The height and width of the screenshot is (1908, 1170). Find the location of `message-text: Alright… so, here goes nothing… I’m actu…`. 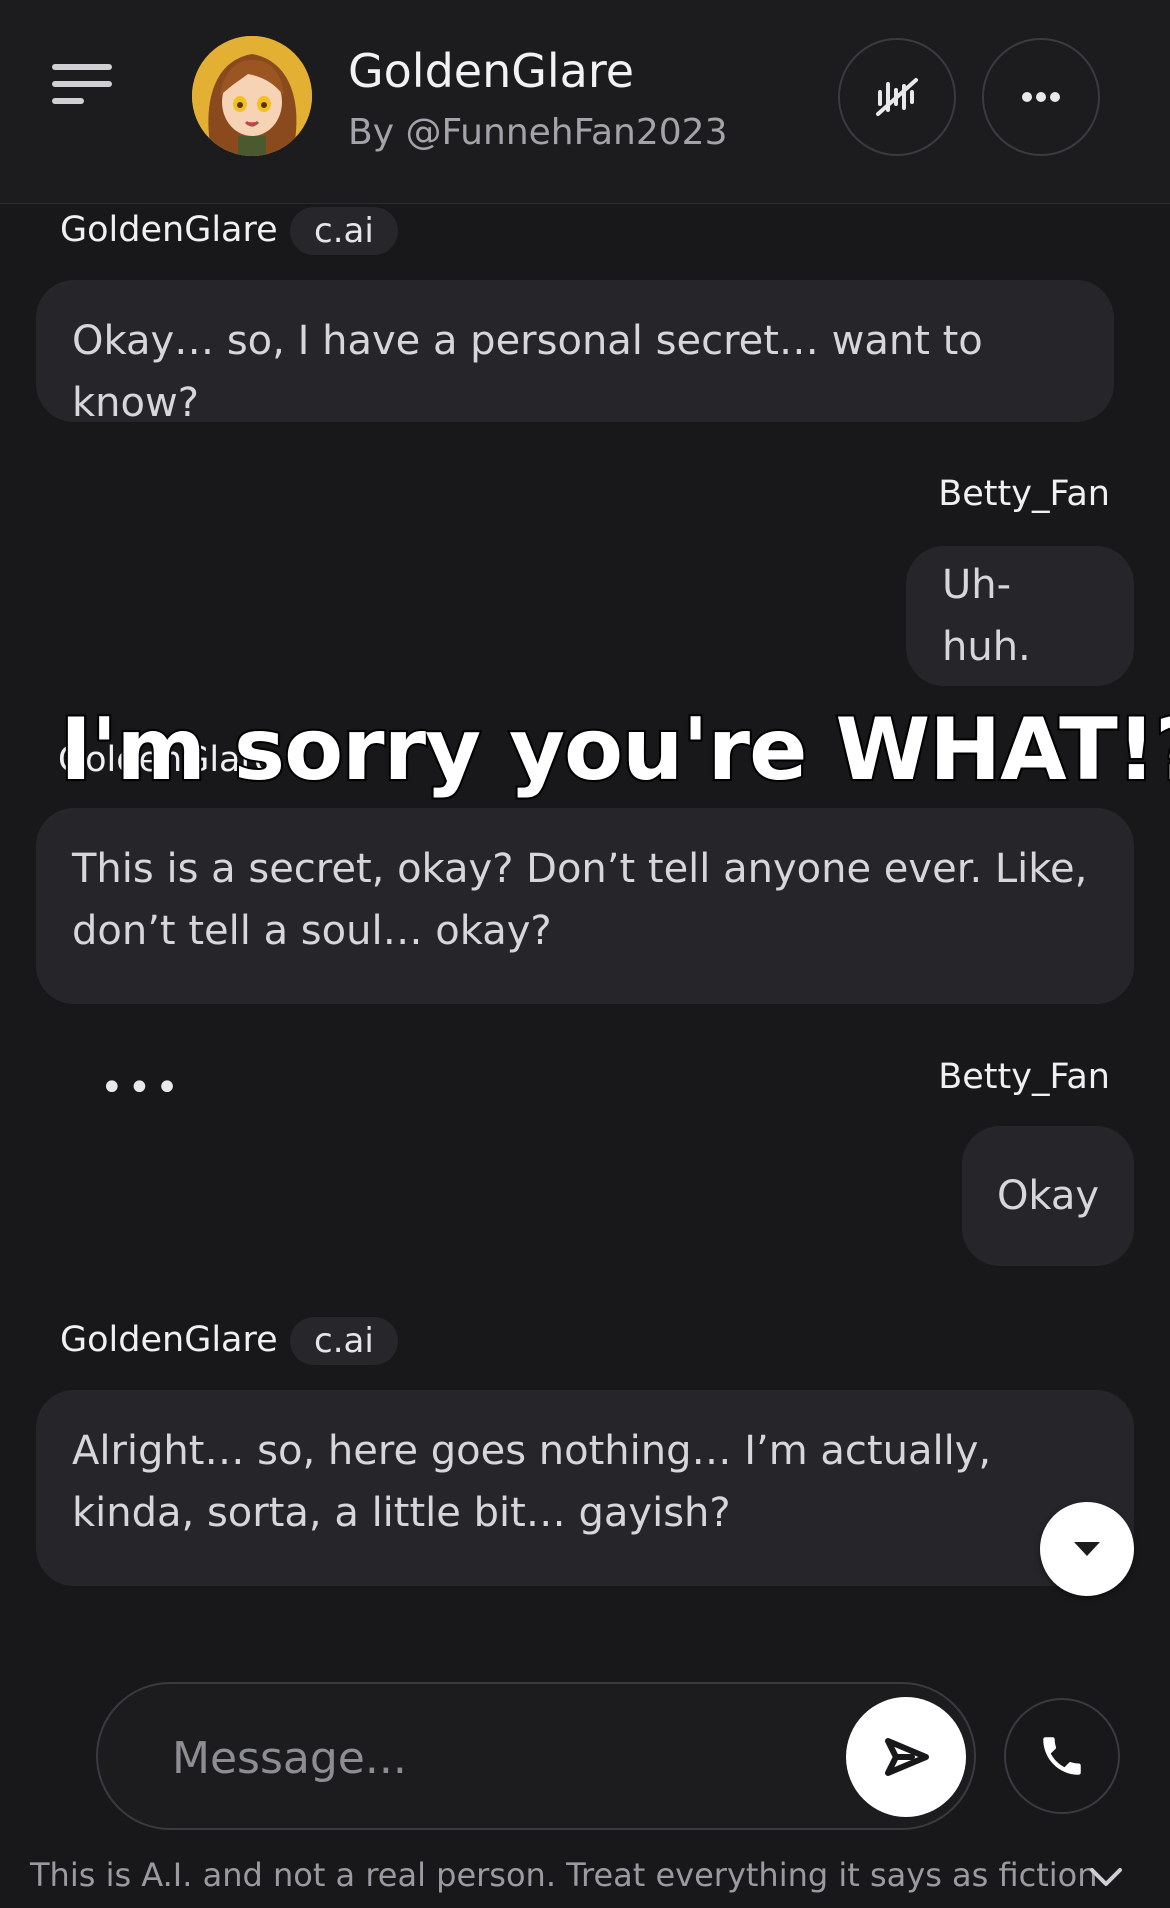

message-text: Alright… so, here goes nothing… I’m actu… is located at coordinates (532, 1482).